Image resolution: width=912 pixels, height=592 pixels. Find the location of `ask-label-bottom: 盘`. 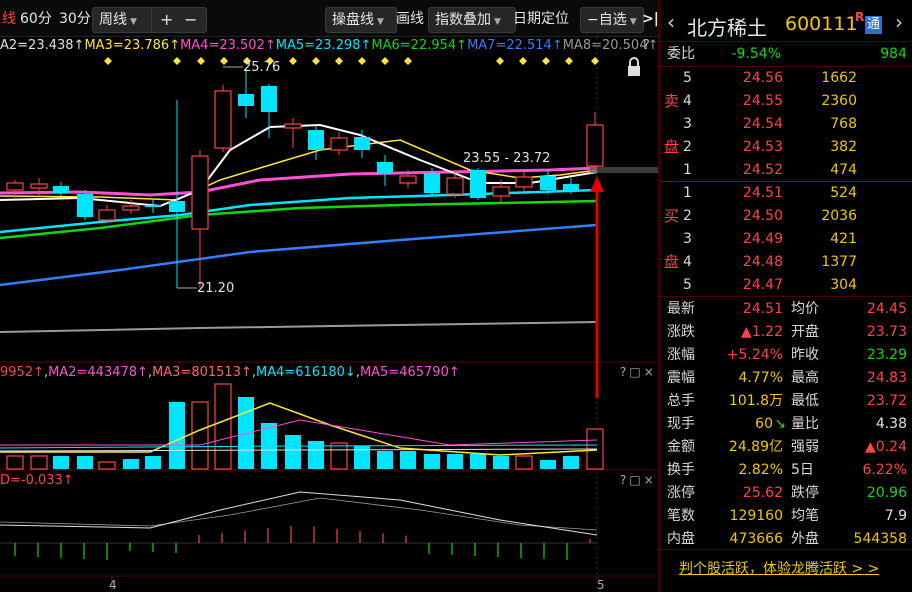

ask-label-bottom: 盘 is located at coordinates (672, 147).